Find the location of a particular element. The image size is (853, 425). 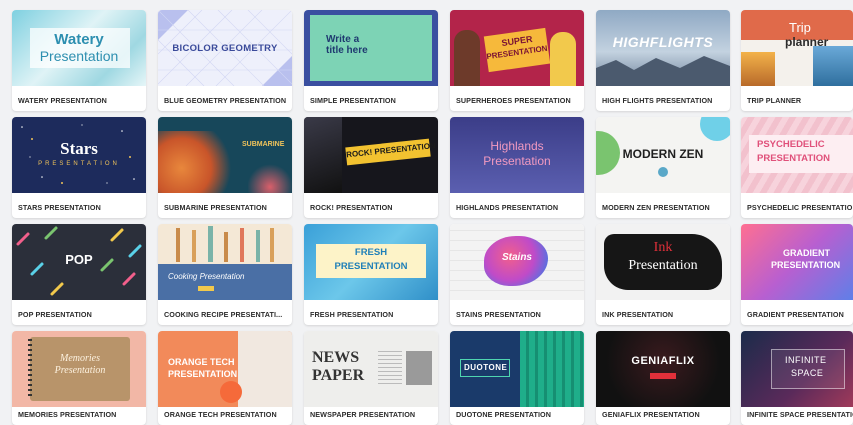

template-thumbnail: ROCK! PRESENTATION is located at coordinates (371, 155).